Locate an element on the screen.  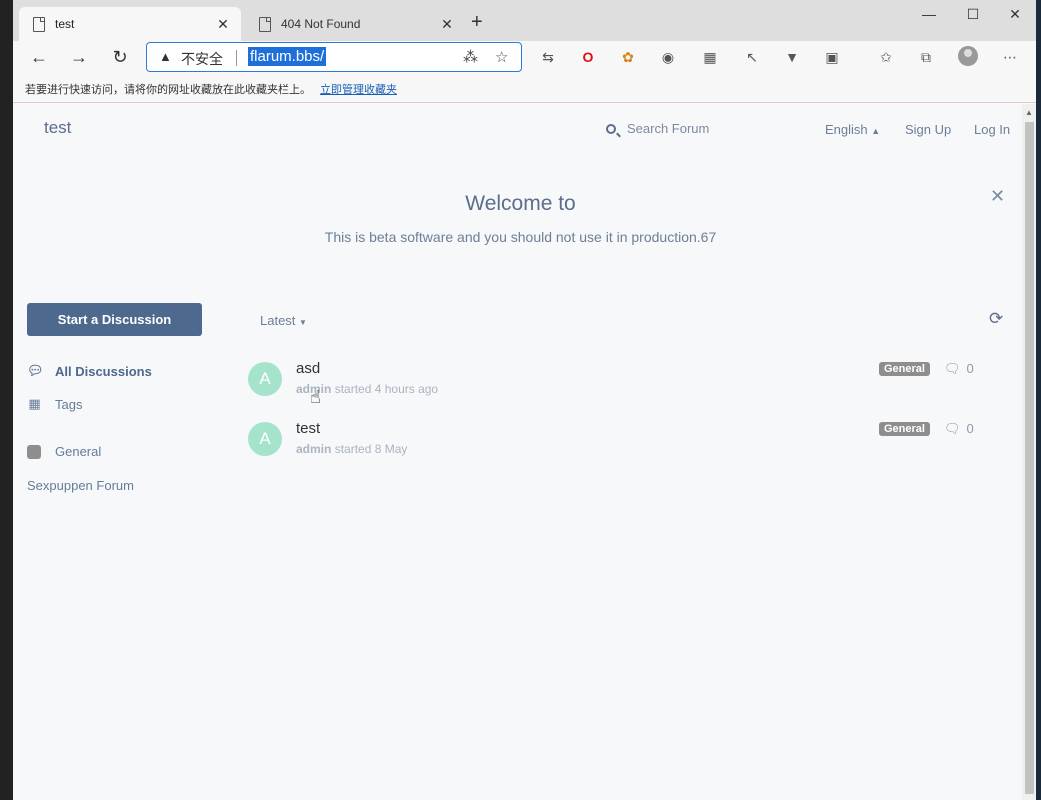
favorites-hint: 若要进行快速访问，请将你的网址收藏放在此收藏夹栏上。 is located at coordinates (168, 90).